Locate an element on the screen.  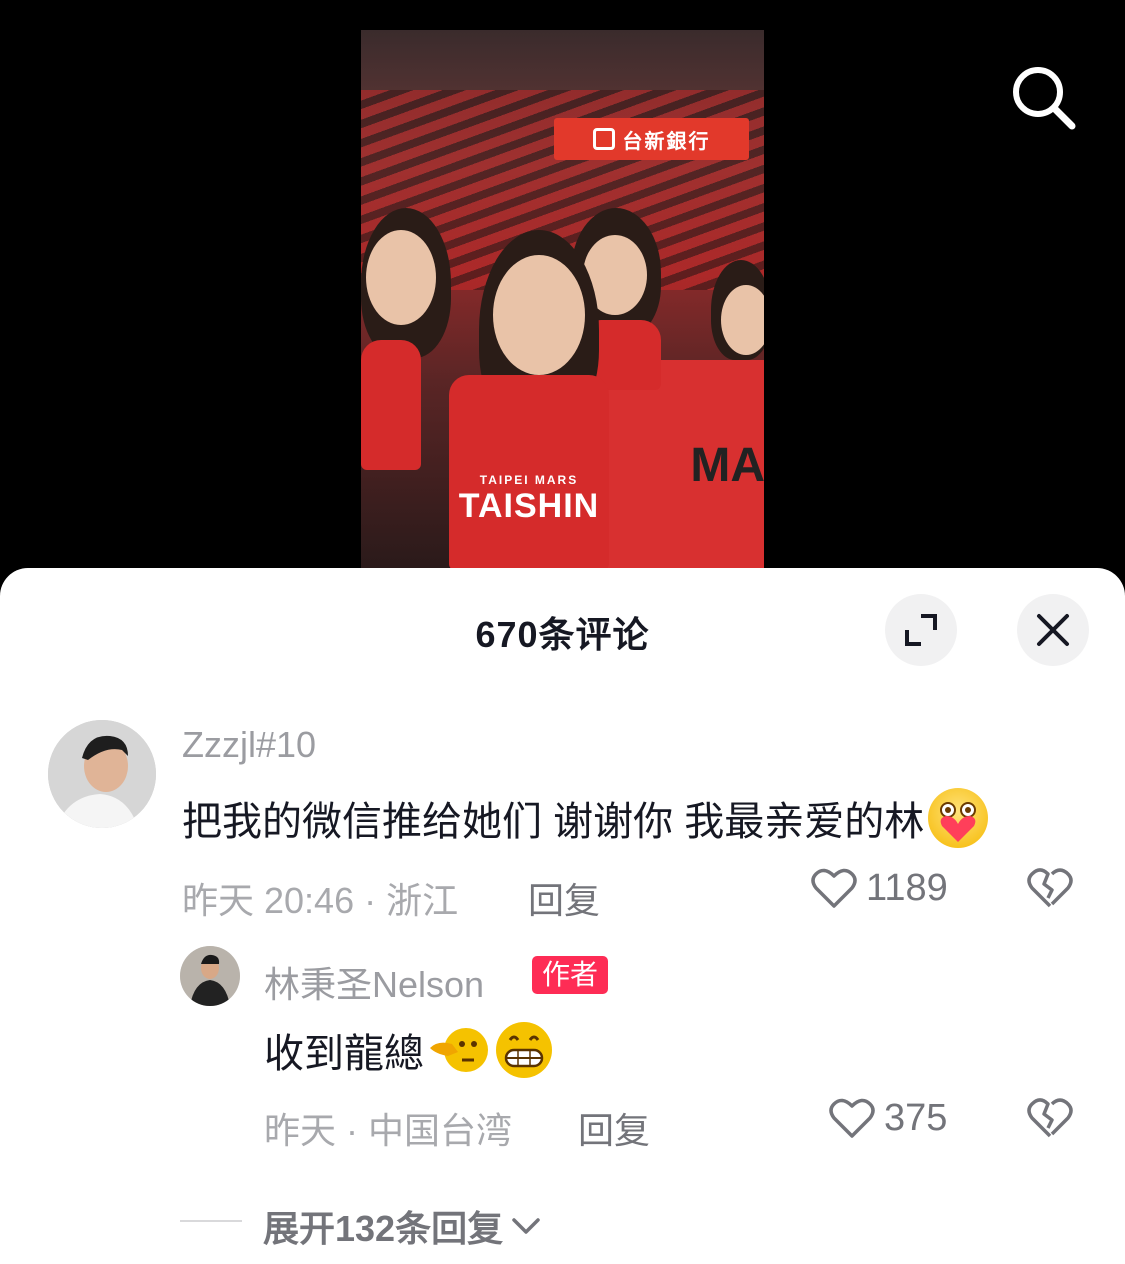
jersey-team: TAIPEI MARS is located at coordinates (529, 480).